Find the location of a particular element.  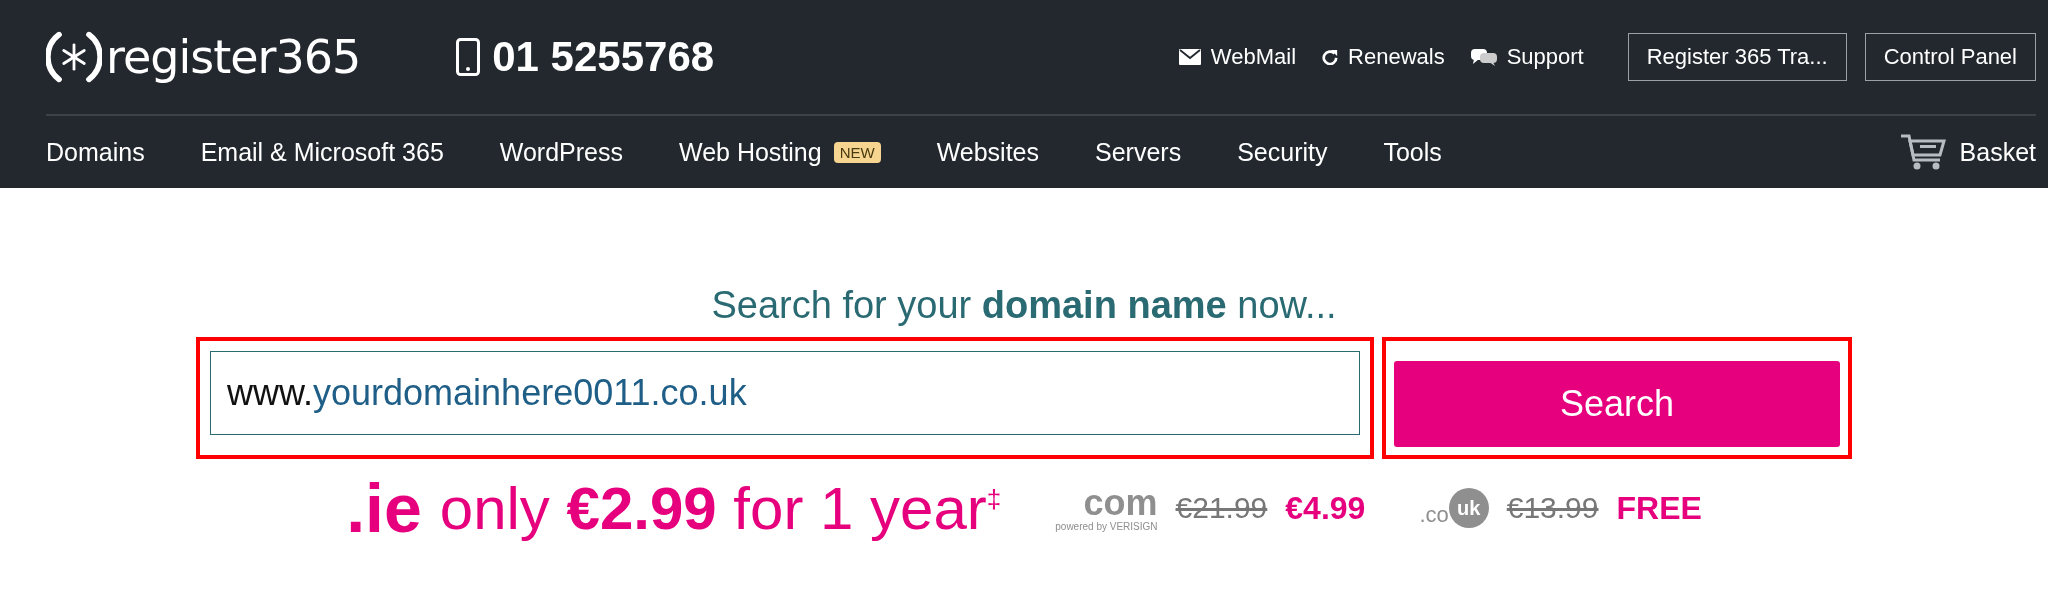

old-price: €13.99 is located at coordinates (1552, 508).